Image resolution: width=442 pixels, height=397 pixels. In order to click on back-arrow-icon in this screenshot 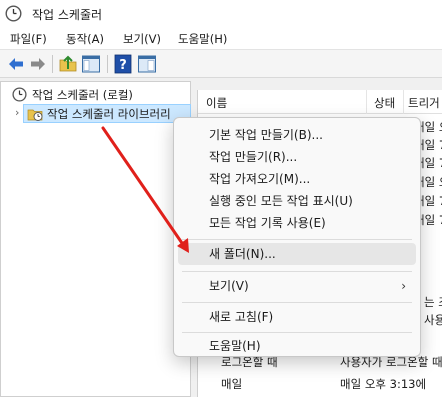, I will do `click(16, 64)`.